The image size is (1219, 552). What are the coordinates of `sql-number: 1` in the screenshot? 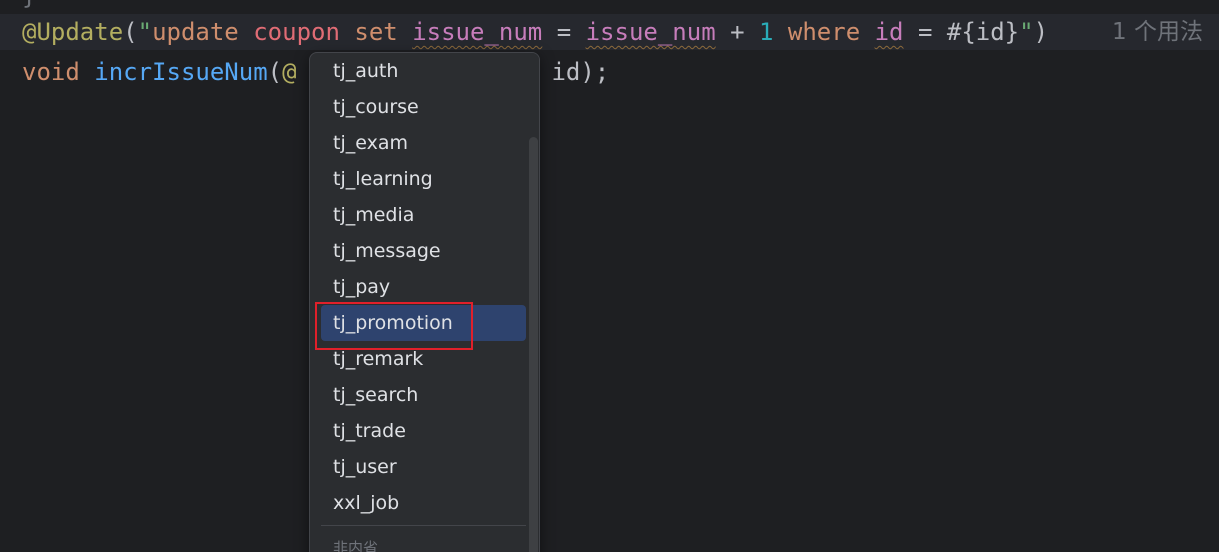 It's located at (766, 32).